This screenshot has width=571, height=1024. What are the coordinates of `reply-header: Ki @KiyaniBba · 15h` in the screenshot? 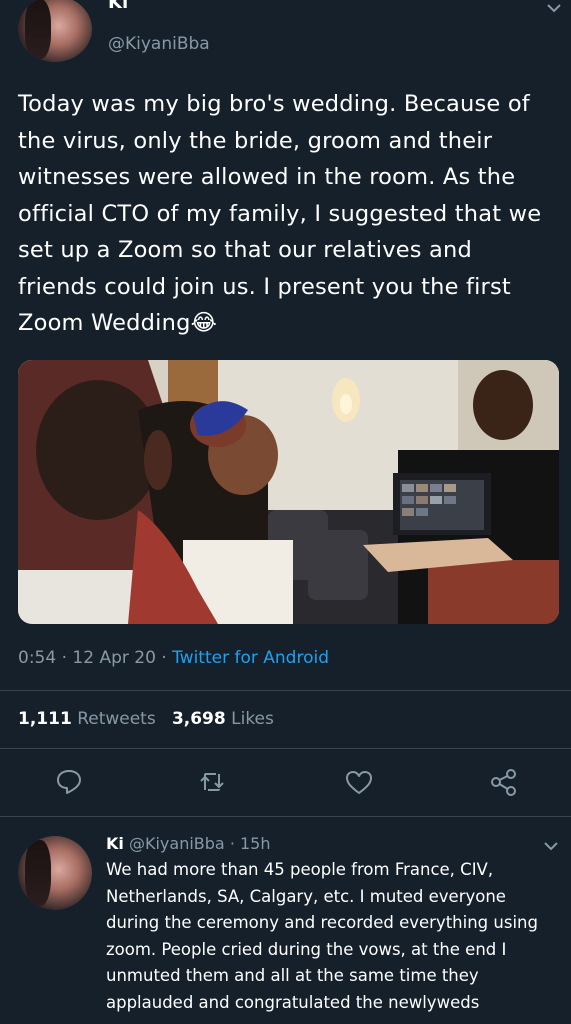 It's located at (188, 843).